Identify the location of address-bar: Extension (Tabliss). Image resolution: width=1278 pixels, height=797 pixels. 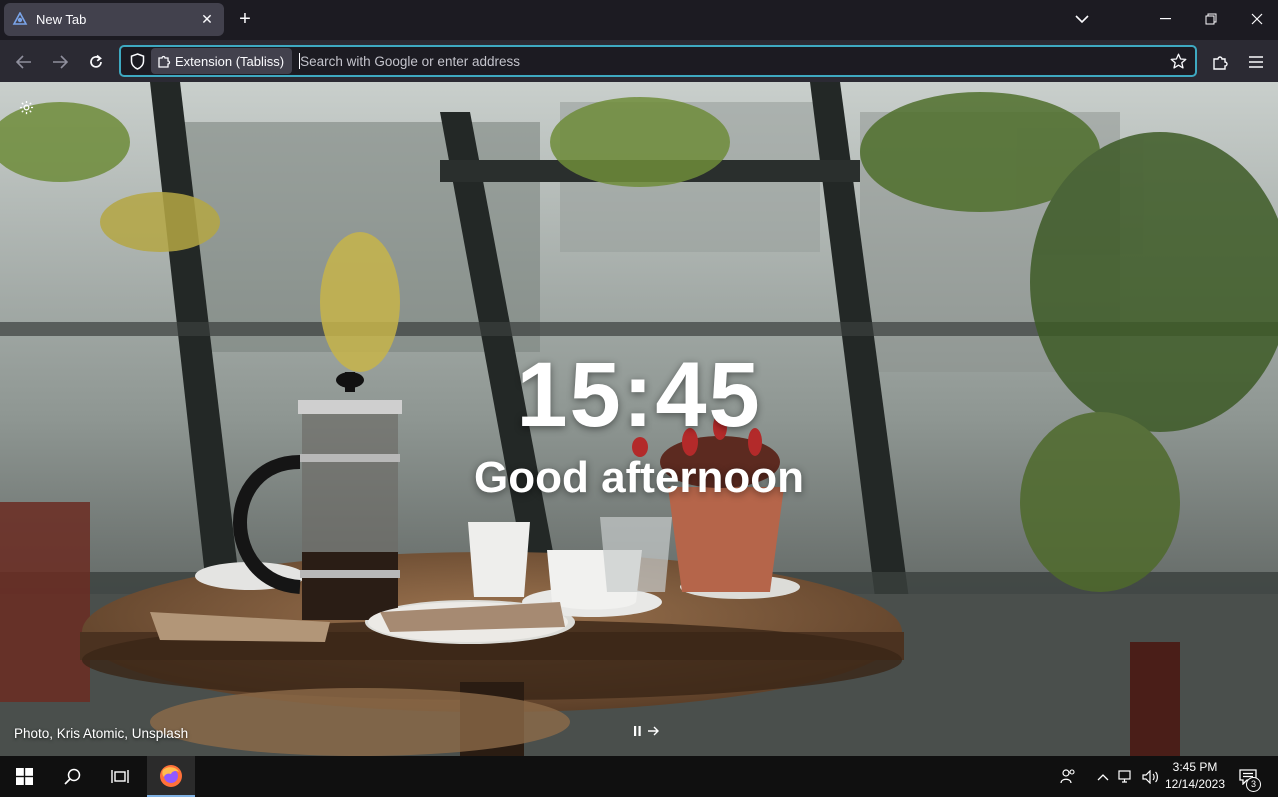
(658, 61).